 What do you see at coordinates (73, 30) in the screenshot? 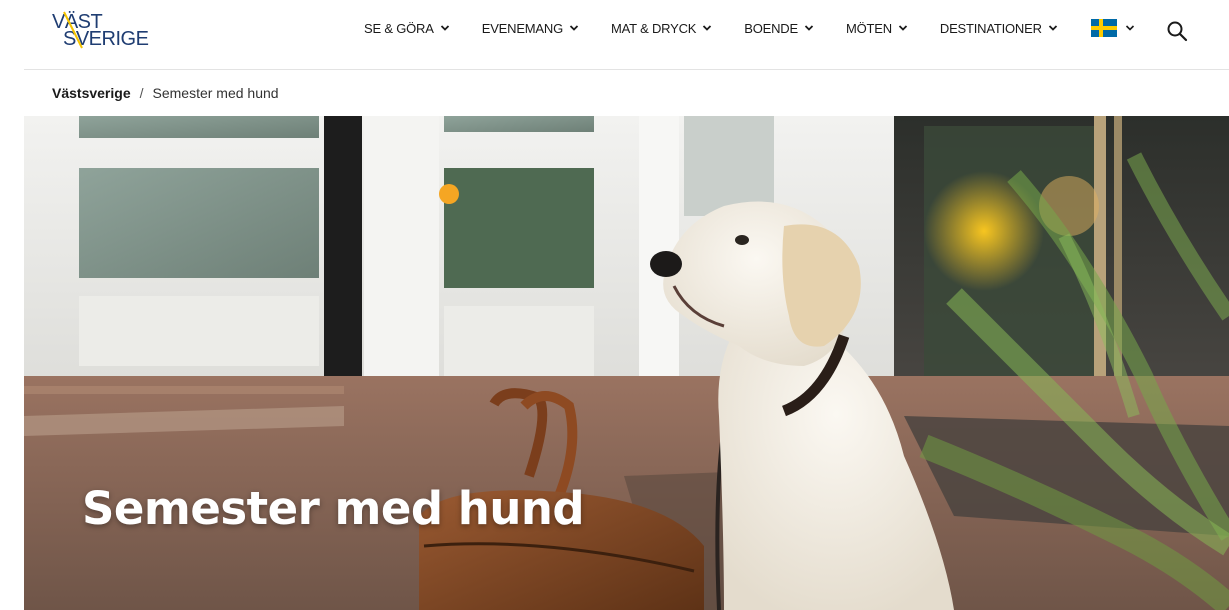
I see `logo-star-mark-icon` at bounding box center [73, 30].